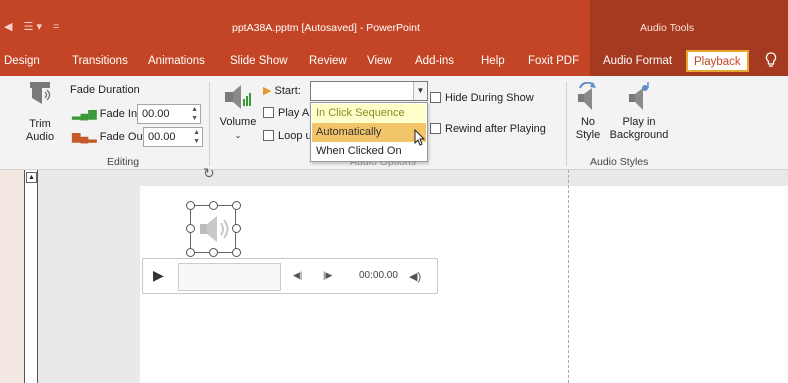  I want to click on audio-object, so click(213, 229).